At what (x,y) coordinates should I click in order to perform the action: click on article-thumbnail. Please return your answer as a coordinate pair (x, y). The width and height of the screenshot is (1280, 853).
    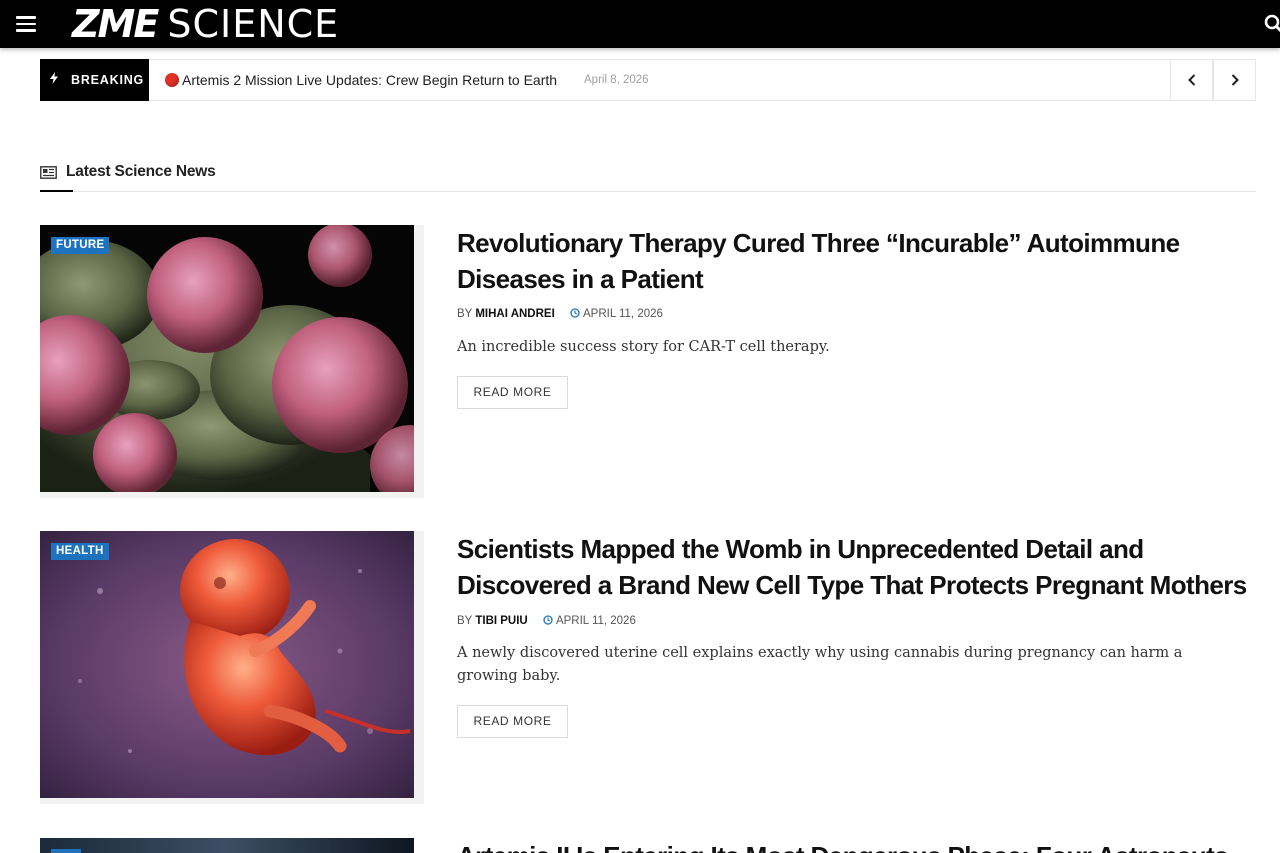
    Looking at the image, I should click on (227, 845).